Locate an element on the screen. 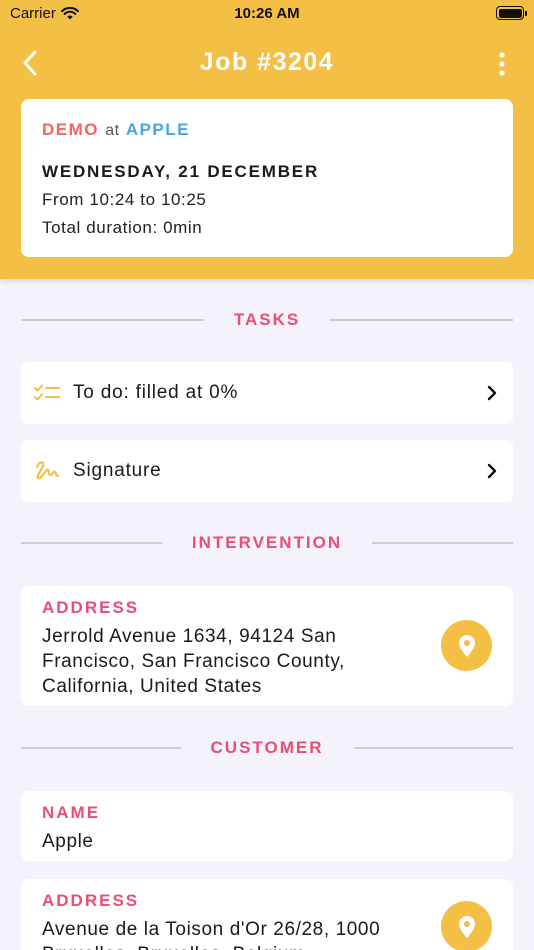 The image size is (534, 950). section-header-customer: CUSTOMER is located at coordinates (267, 748).